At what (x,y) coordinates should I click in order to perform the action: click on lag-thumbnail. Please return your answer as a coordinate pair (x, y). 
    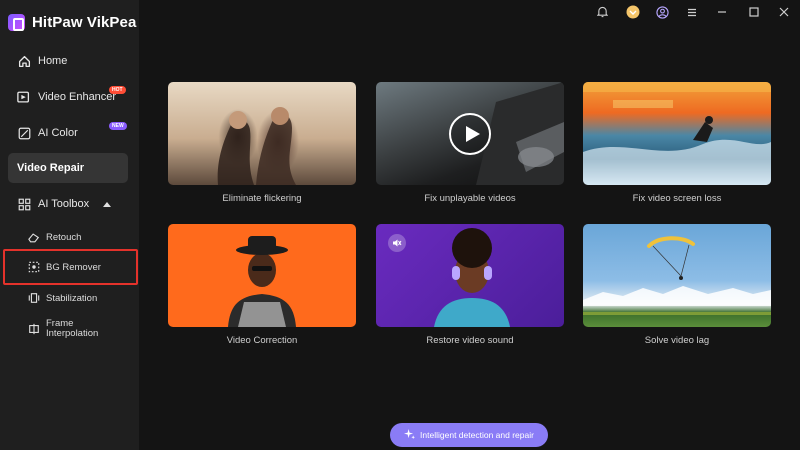
    Looking at the image, I should click on (677, 275).